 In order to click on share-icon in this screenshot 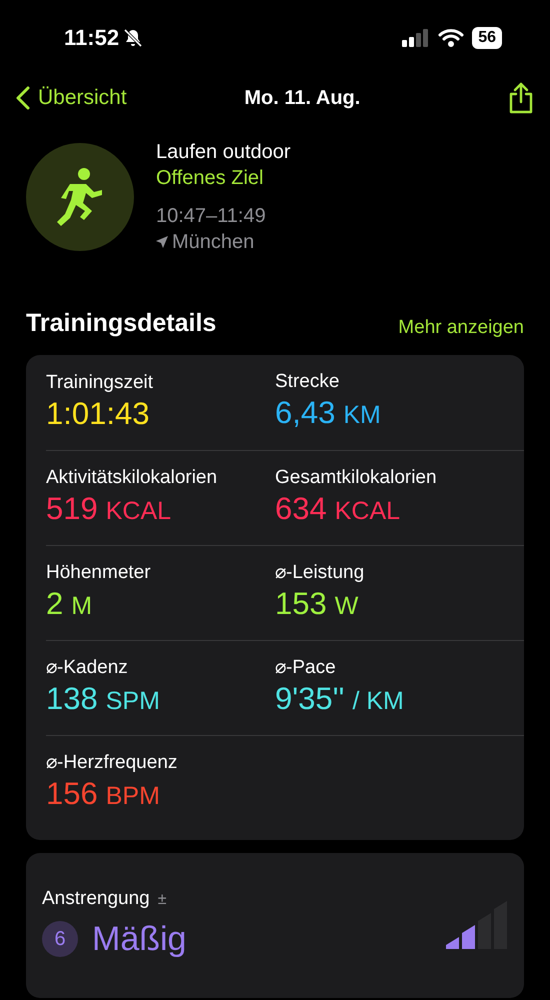, I will do `click(521, 98)`.